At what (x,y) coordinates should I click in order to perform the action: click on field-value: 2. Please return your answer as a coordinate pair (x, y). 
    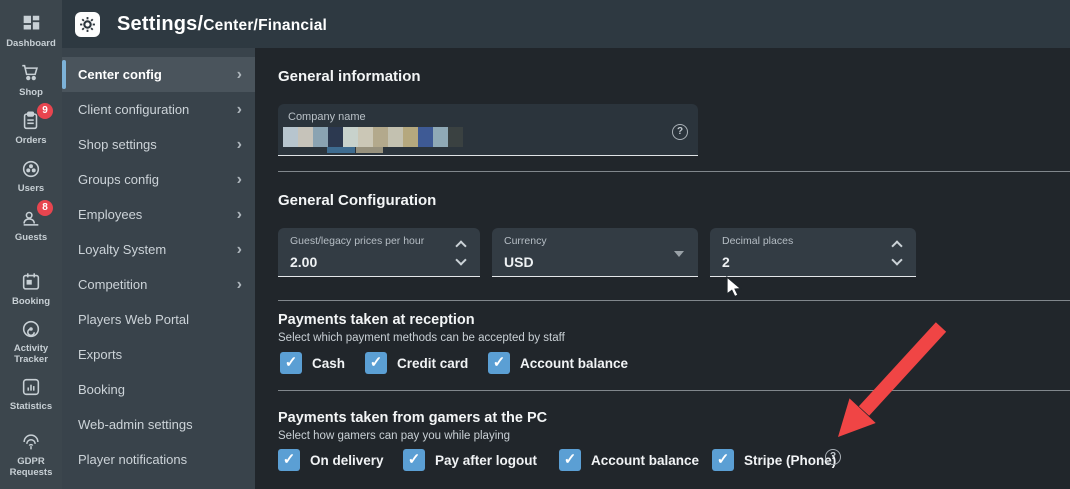
    Looking at the image, I should click on (726, 262).